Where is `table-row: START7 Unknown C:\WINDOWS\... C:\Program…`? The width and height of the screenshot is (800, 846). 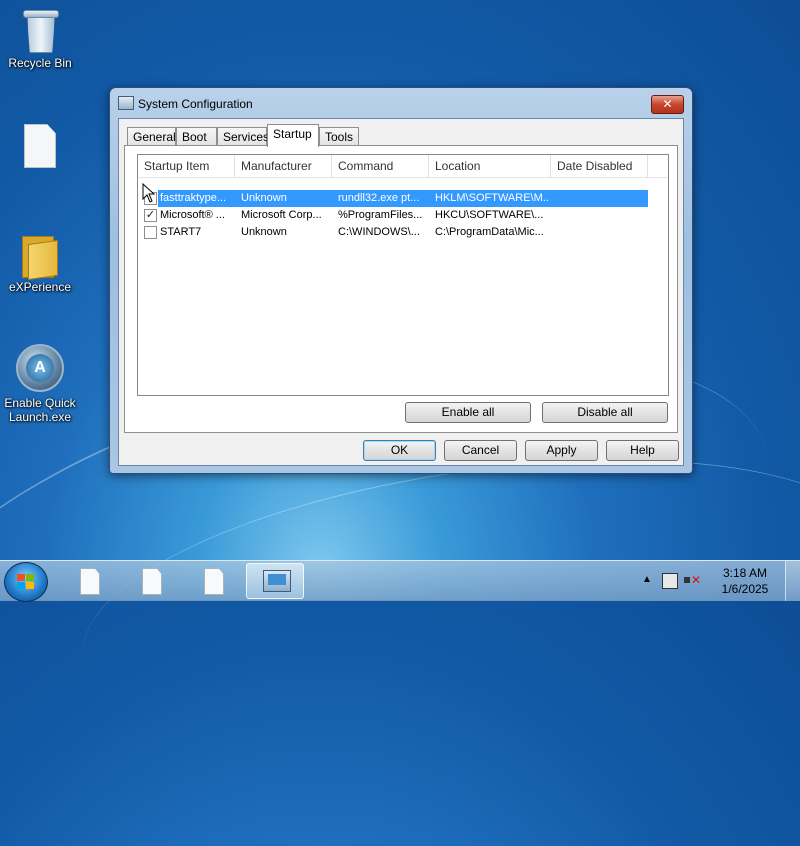 table-row: START7 Unknown C:\WINDOWS\... C:\Program… is located at coordinates (403, 232).